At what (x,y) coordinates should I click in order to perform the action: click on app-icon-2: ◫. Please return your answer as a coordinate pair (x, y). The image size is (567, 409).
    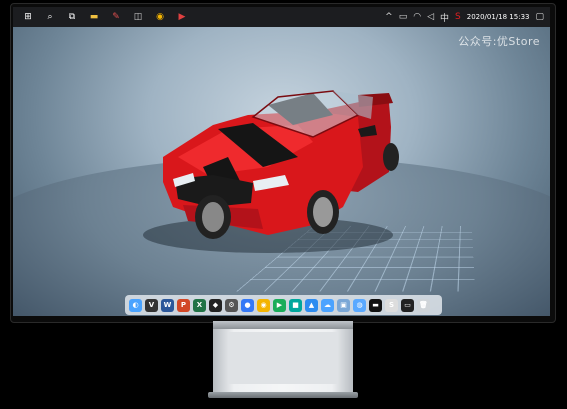
    Looking at the image, I should click on (138, 17).